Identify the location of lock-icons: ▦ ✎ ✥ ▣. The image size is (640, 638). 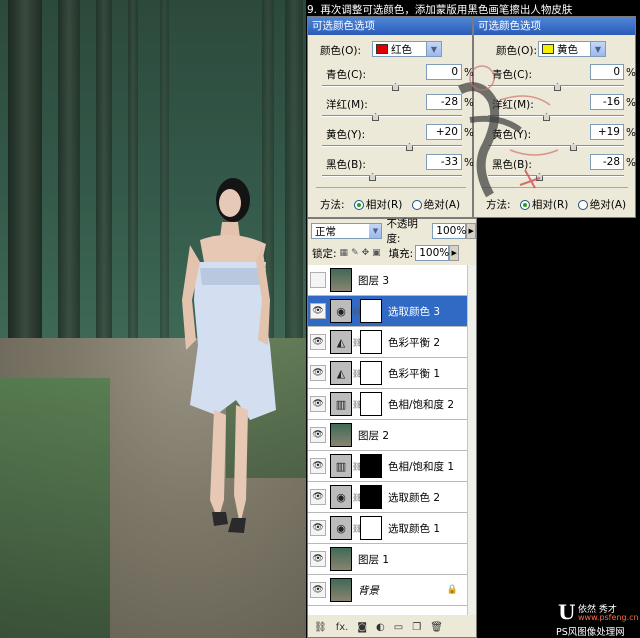
(360, 253).